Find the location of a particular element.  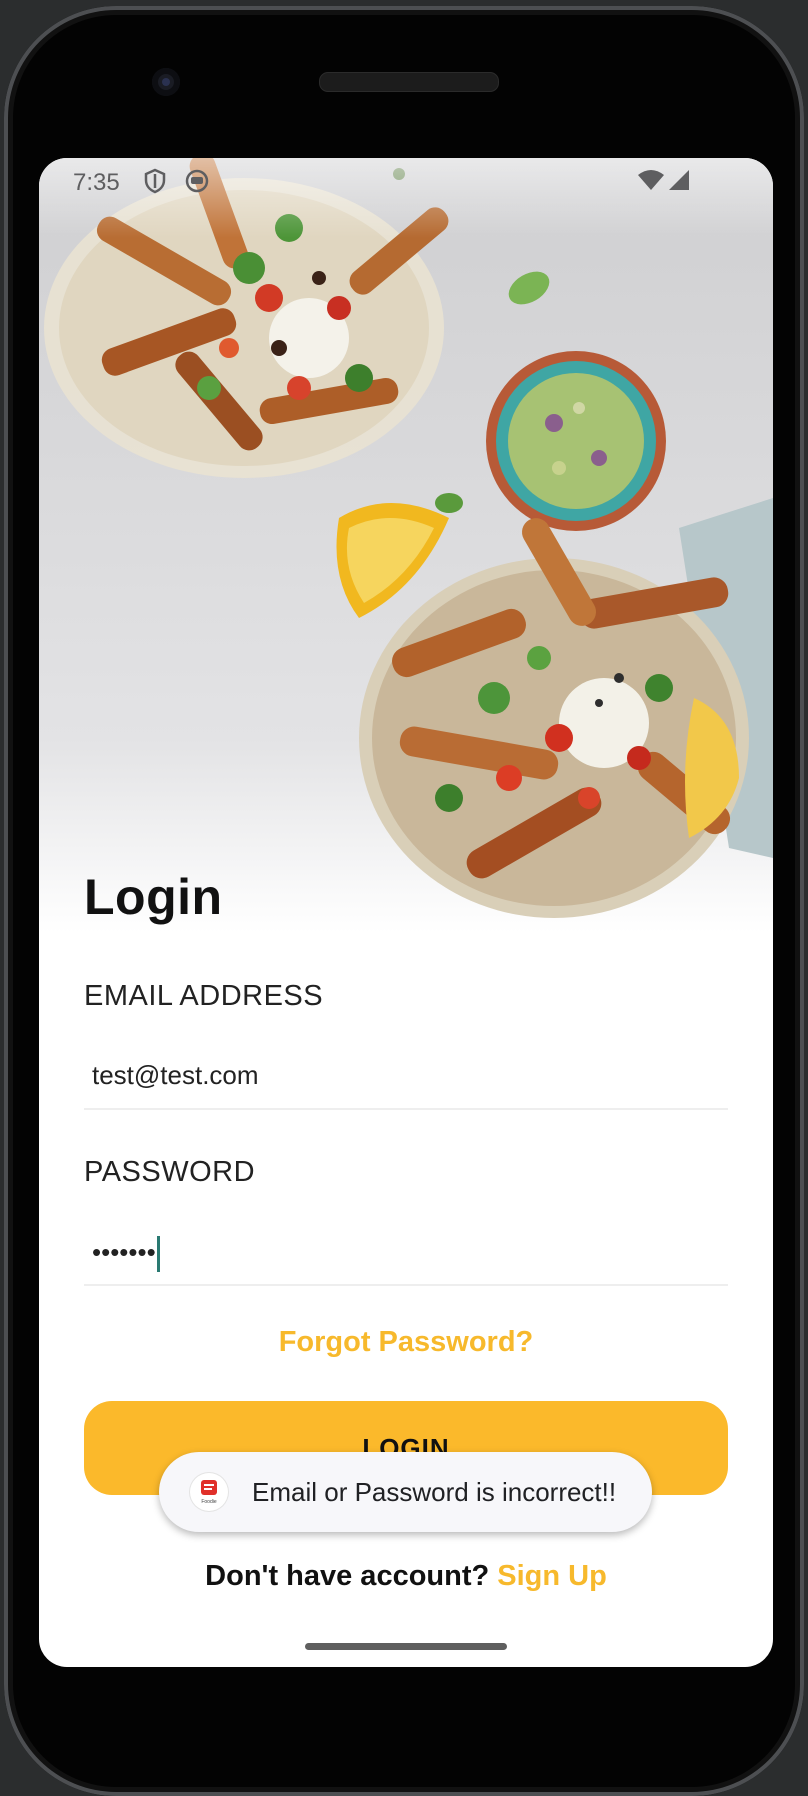

shield-icon is located at coordinates (155, 181).